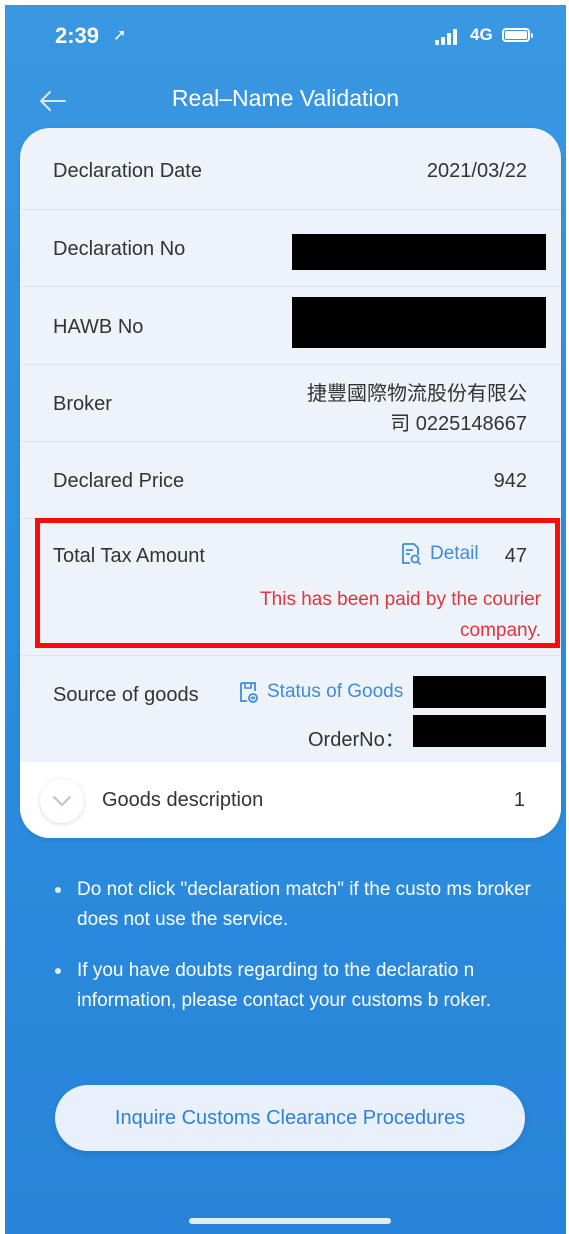 Image resolution: width=569 pixels, height=1234 pixels. I want to click on redacted-order-no, so click(479, 731).